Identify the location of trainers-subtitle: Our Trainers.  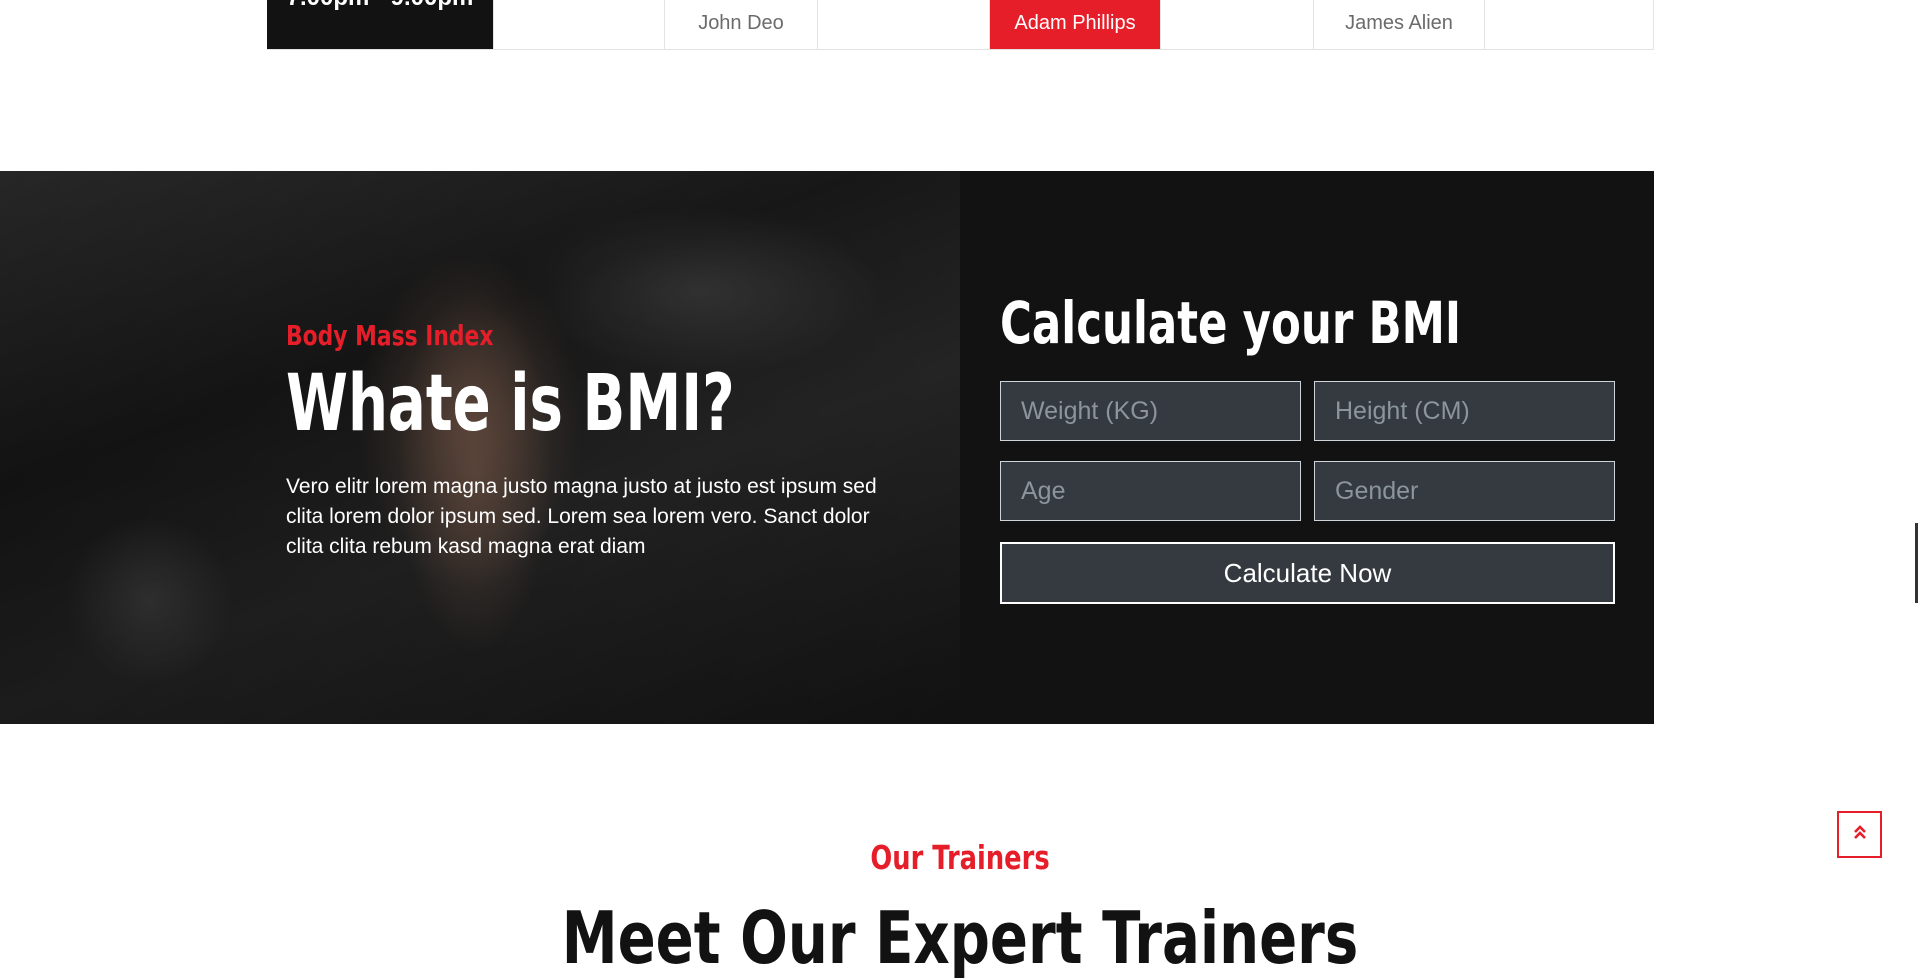
(960, 857).